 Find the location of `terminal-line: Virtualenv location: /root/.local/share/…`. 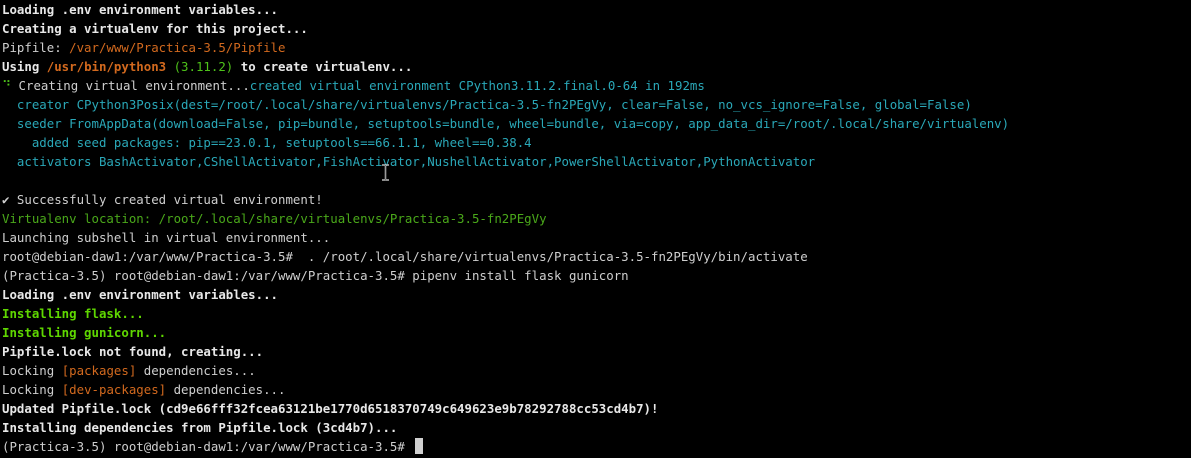

terminal-line: Virtualenv location: /root/.local/share/… is located at coordinates (274, 218).